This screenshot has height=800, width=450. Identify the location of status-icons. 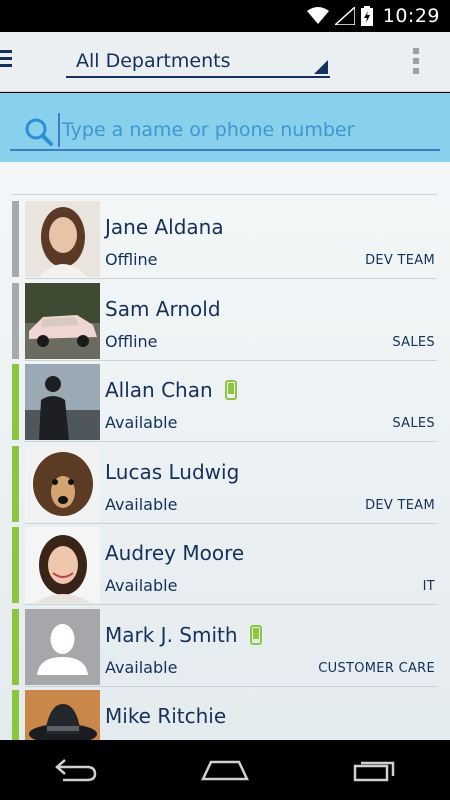
(339, 16).